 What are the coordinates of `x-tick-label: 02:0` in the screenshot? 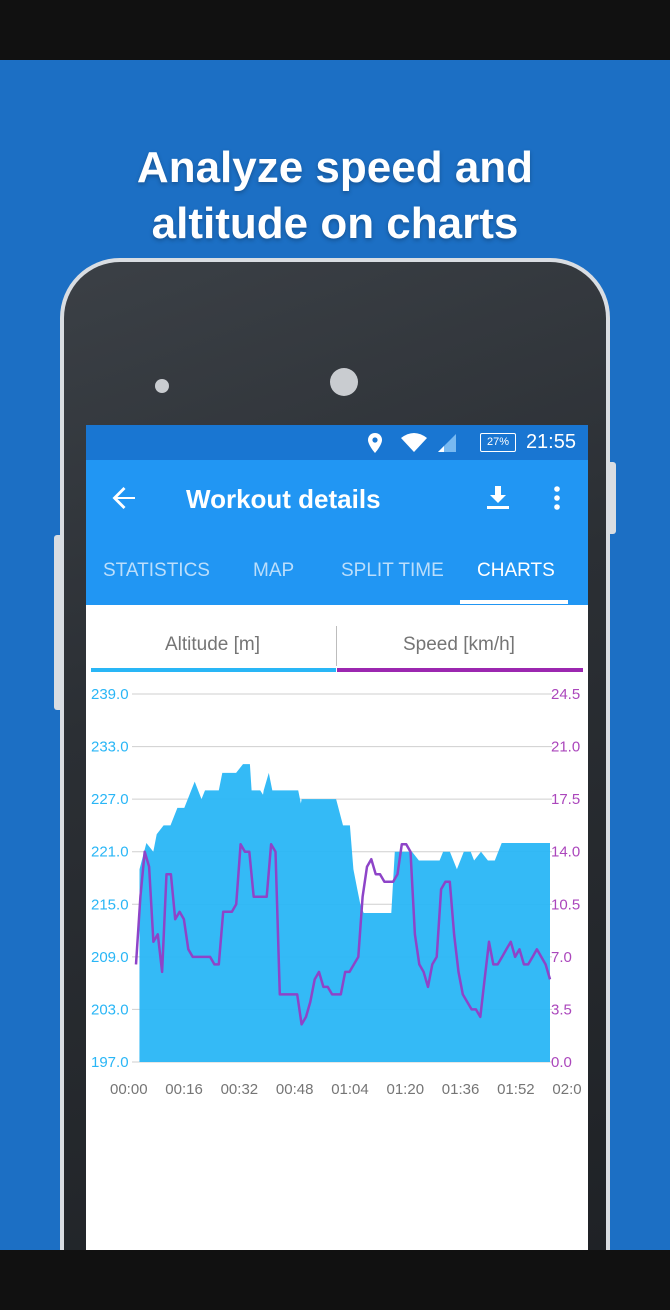 It's located at (566, 1089).